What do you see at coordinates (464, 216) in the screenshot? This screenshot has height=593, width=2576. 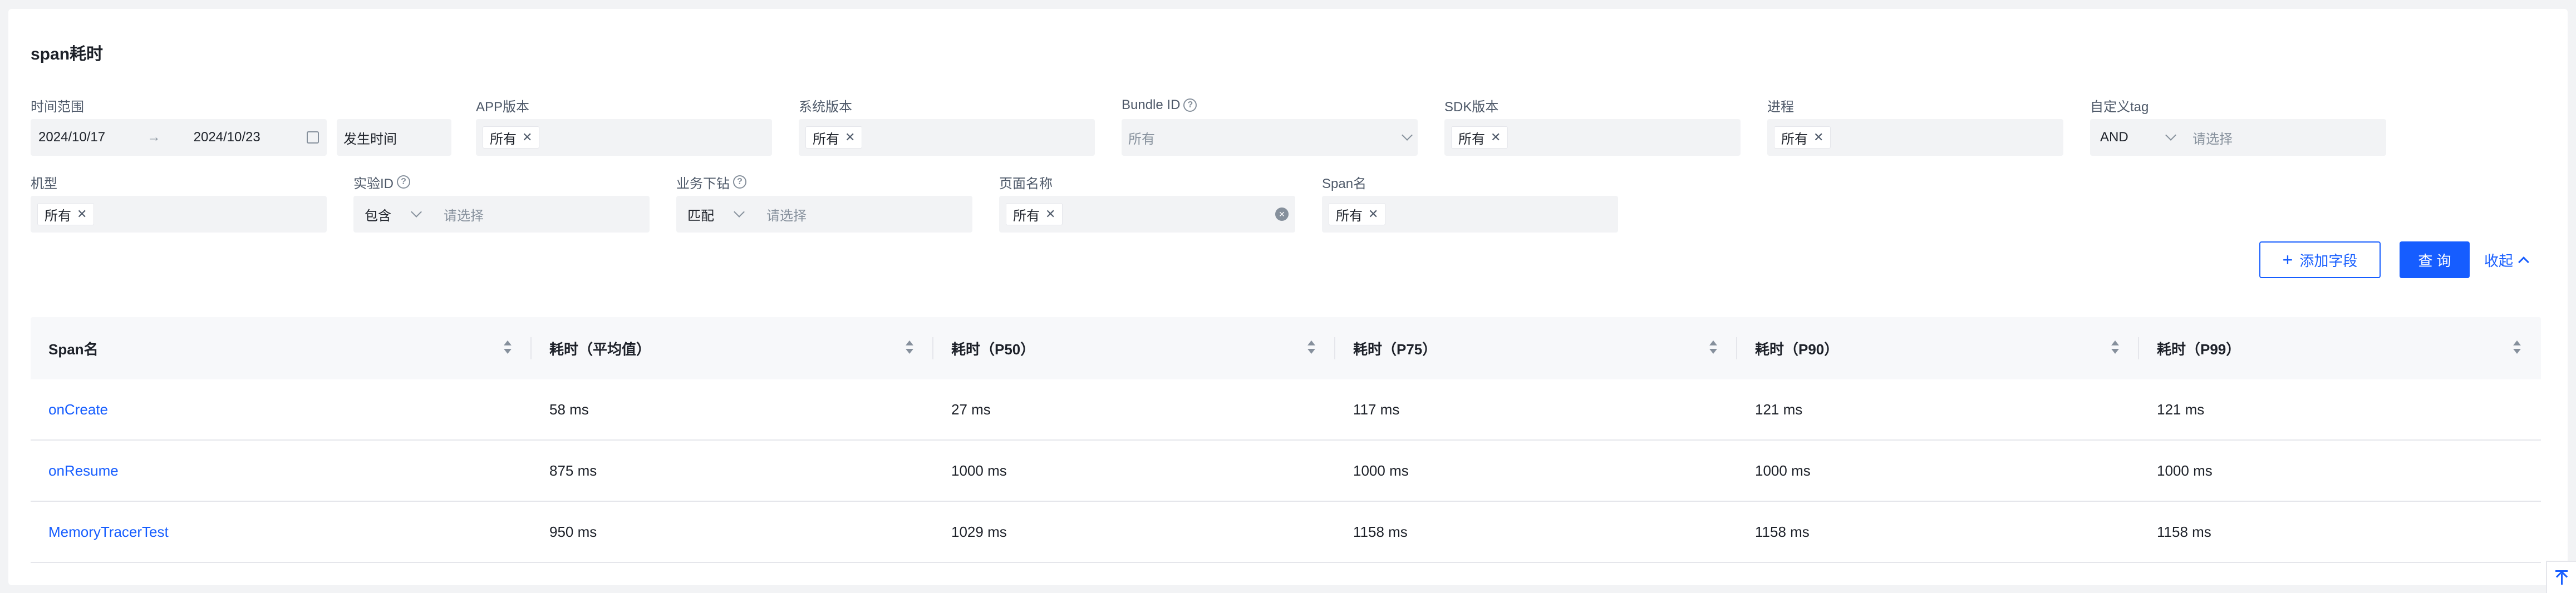 I see `experiment-placeholder: 请选择` at bounding box center [464, 216].